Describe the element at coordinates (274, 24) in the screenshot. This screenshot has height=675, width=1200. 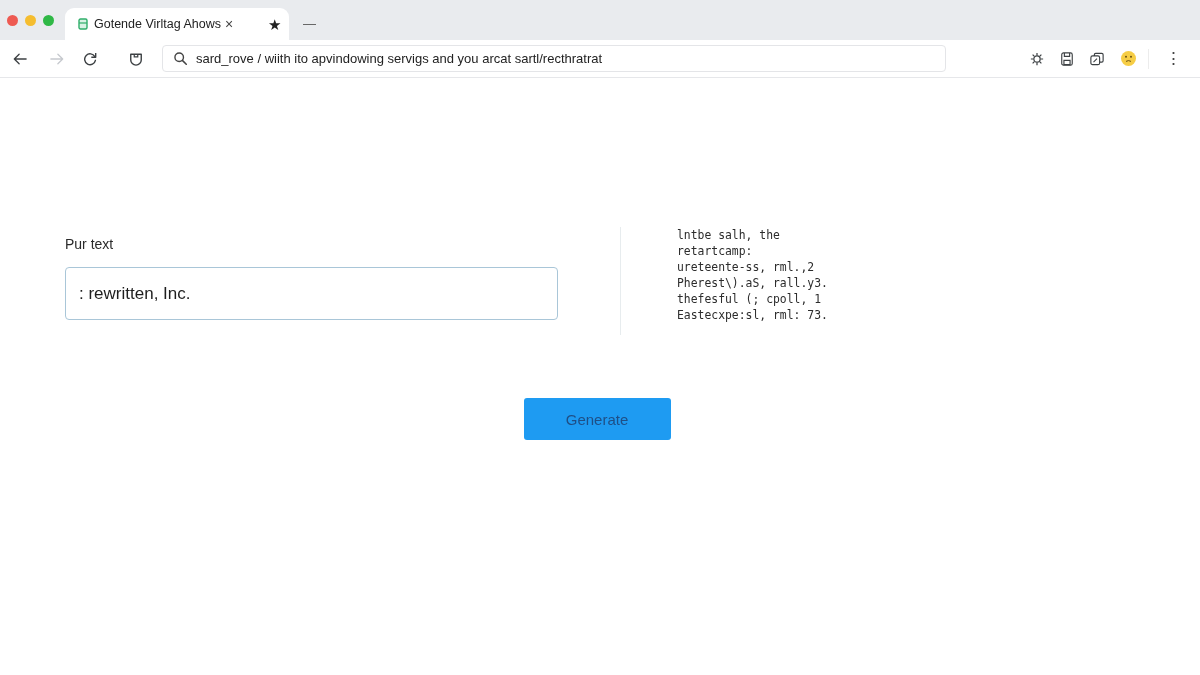
I see `bookmark-star-button: ★` at that location.